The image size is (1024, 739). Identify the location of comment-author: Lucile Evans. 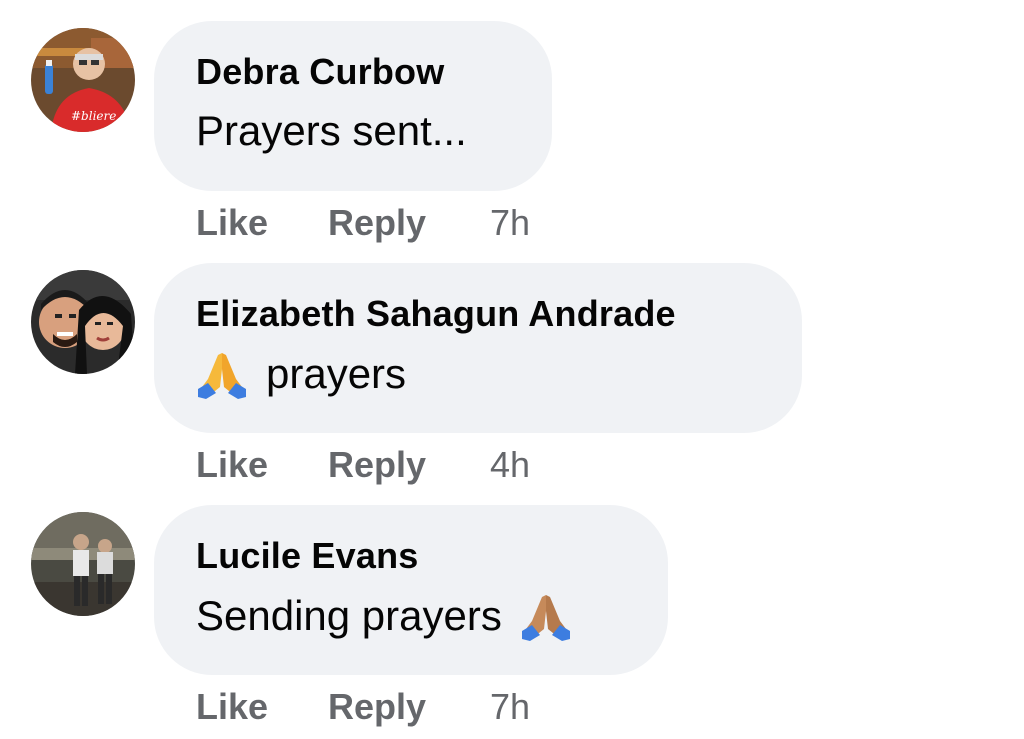
(307, 556).